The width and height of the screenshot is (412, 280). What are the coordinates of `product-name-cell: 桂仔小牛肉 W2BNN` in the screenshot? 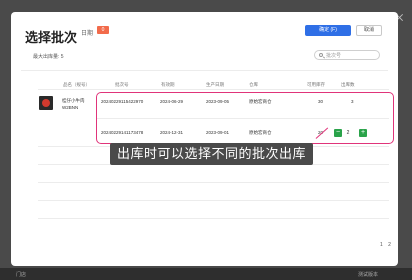 It's located at (73, 104).